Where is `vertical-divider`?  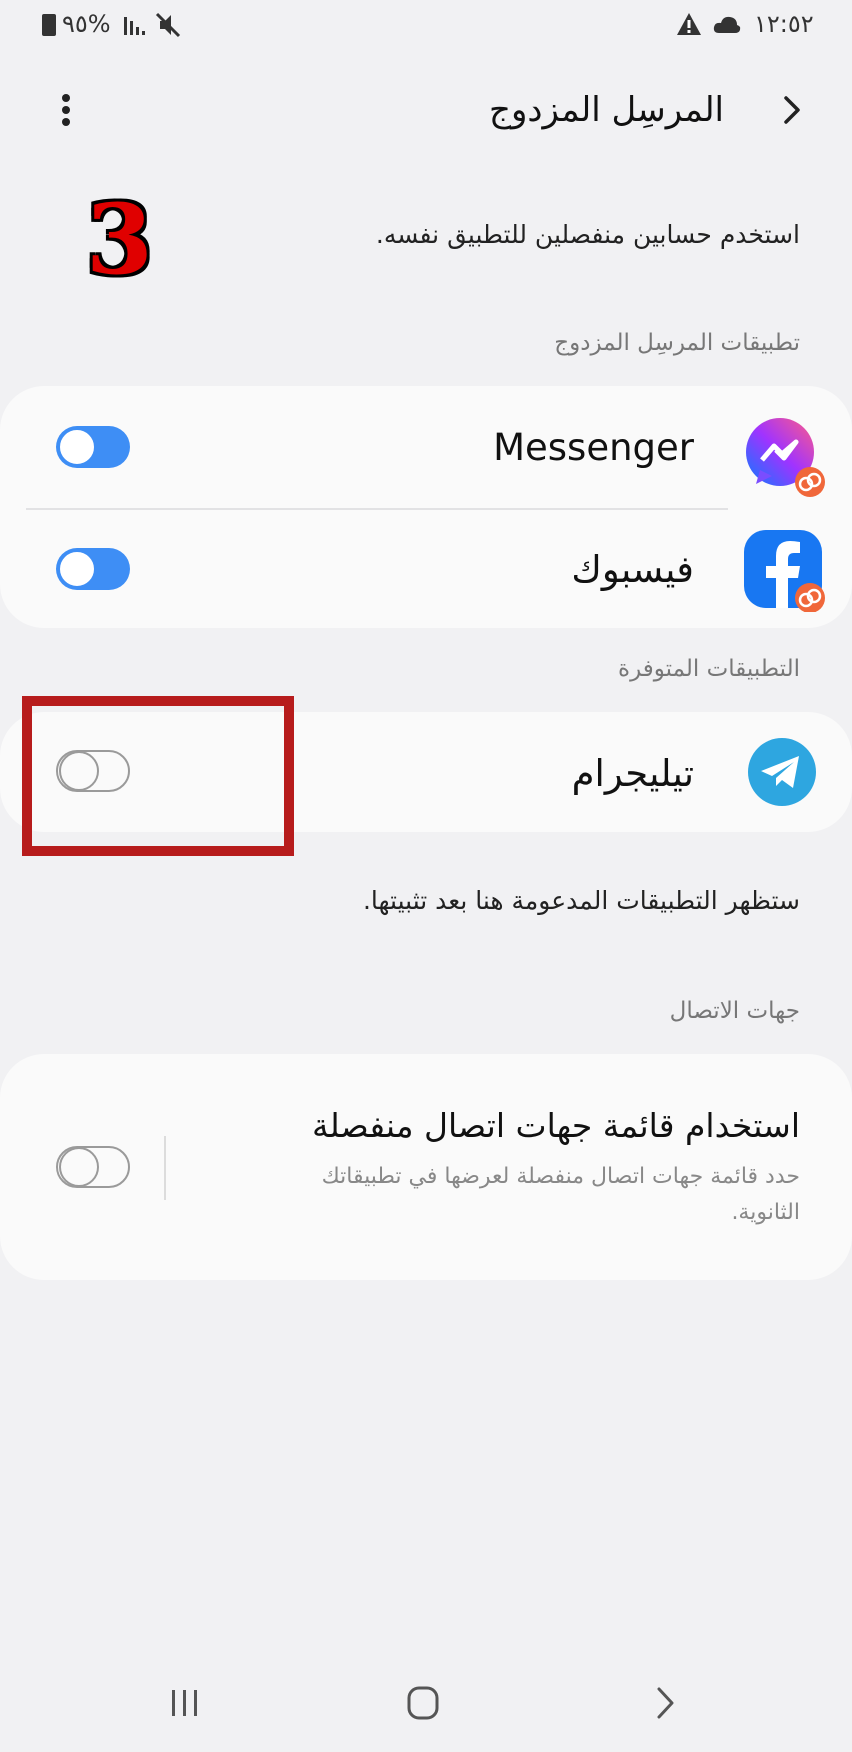
vertical-divider is located at coordinates (165, 1168).